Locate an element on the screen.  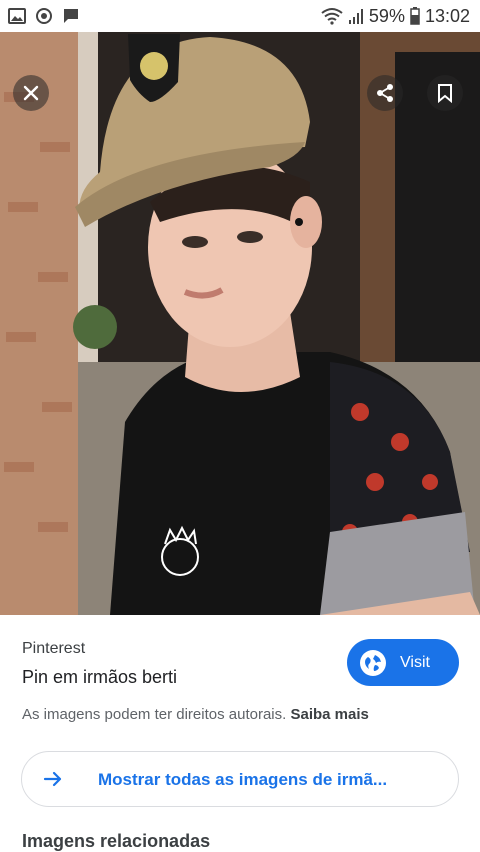
share-icon is located at coordinates (385, 93).